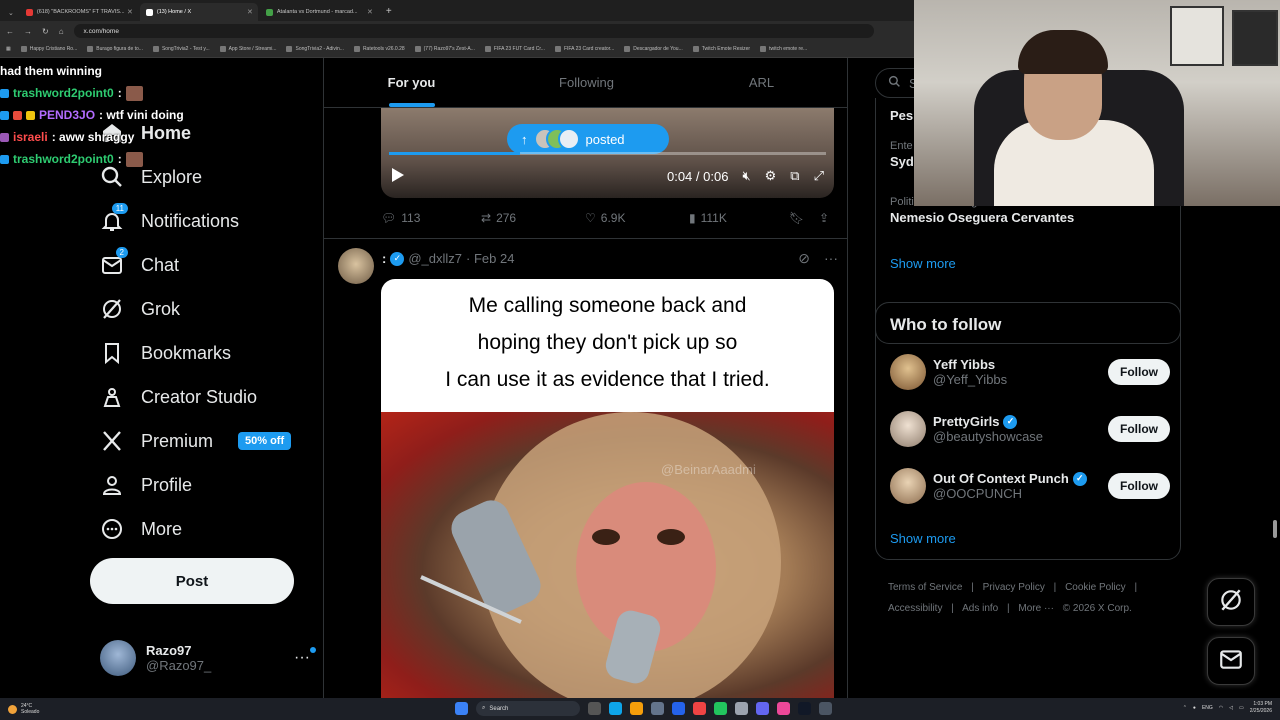 The height and width of the screenshot is (720, 1280). I want to click on play-icon, so click(398, 176).